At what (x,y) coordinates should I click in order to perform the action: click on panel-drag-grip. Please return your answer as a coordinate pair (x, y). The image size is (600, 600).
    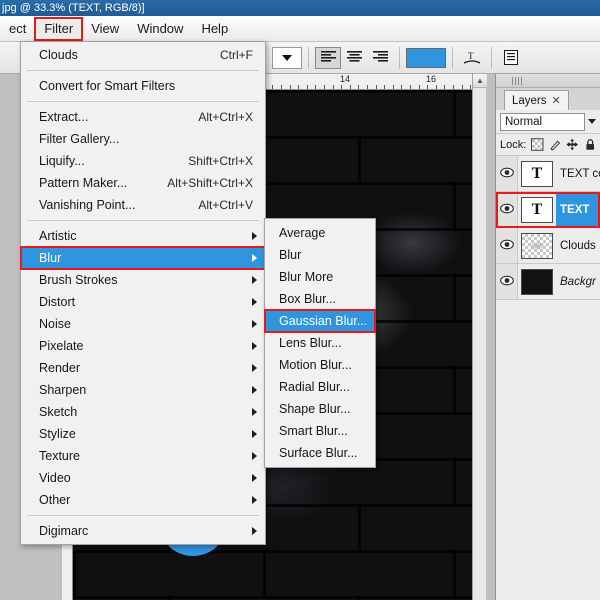
    Looking at the image, I should click on (548, 81).